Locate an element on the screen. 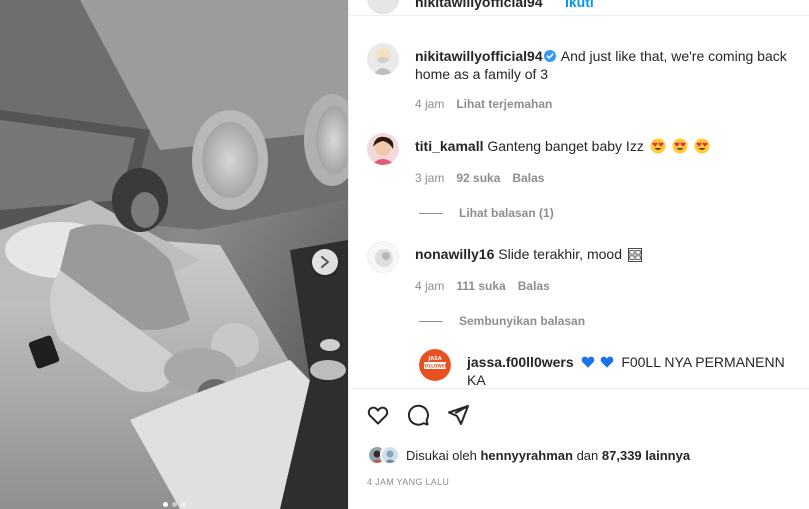 The image size is (809, 509). post-header: nikitawillyofficial94 Ikuti is located at coordinates (579, 8).